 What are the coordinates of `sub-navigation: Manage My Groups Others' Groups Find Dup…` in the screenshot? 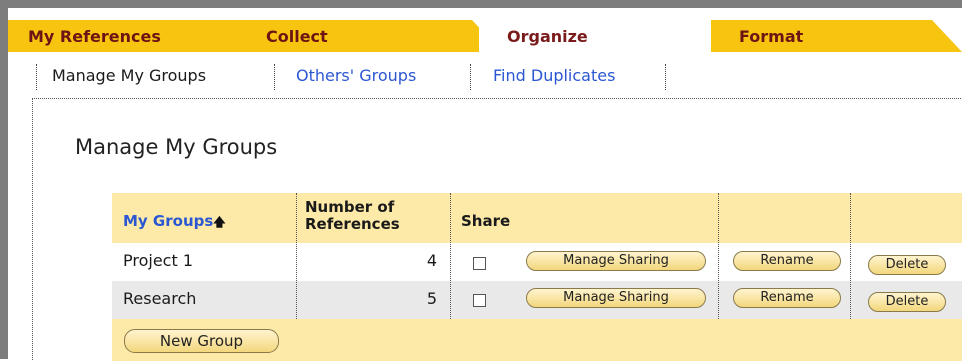 It's located at (481, 76).